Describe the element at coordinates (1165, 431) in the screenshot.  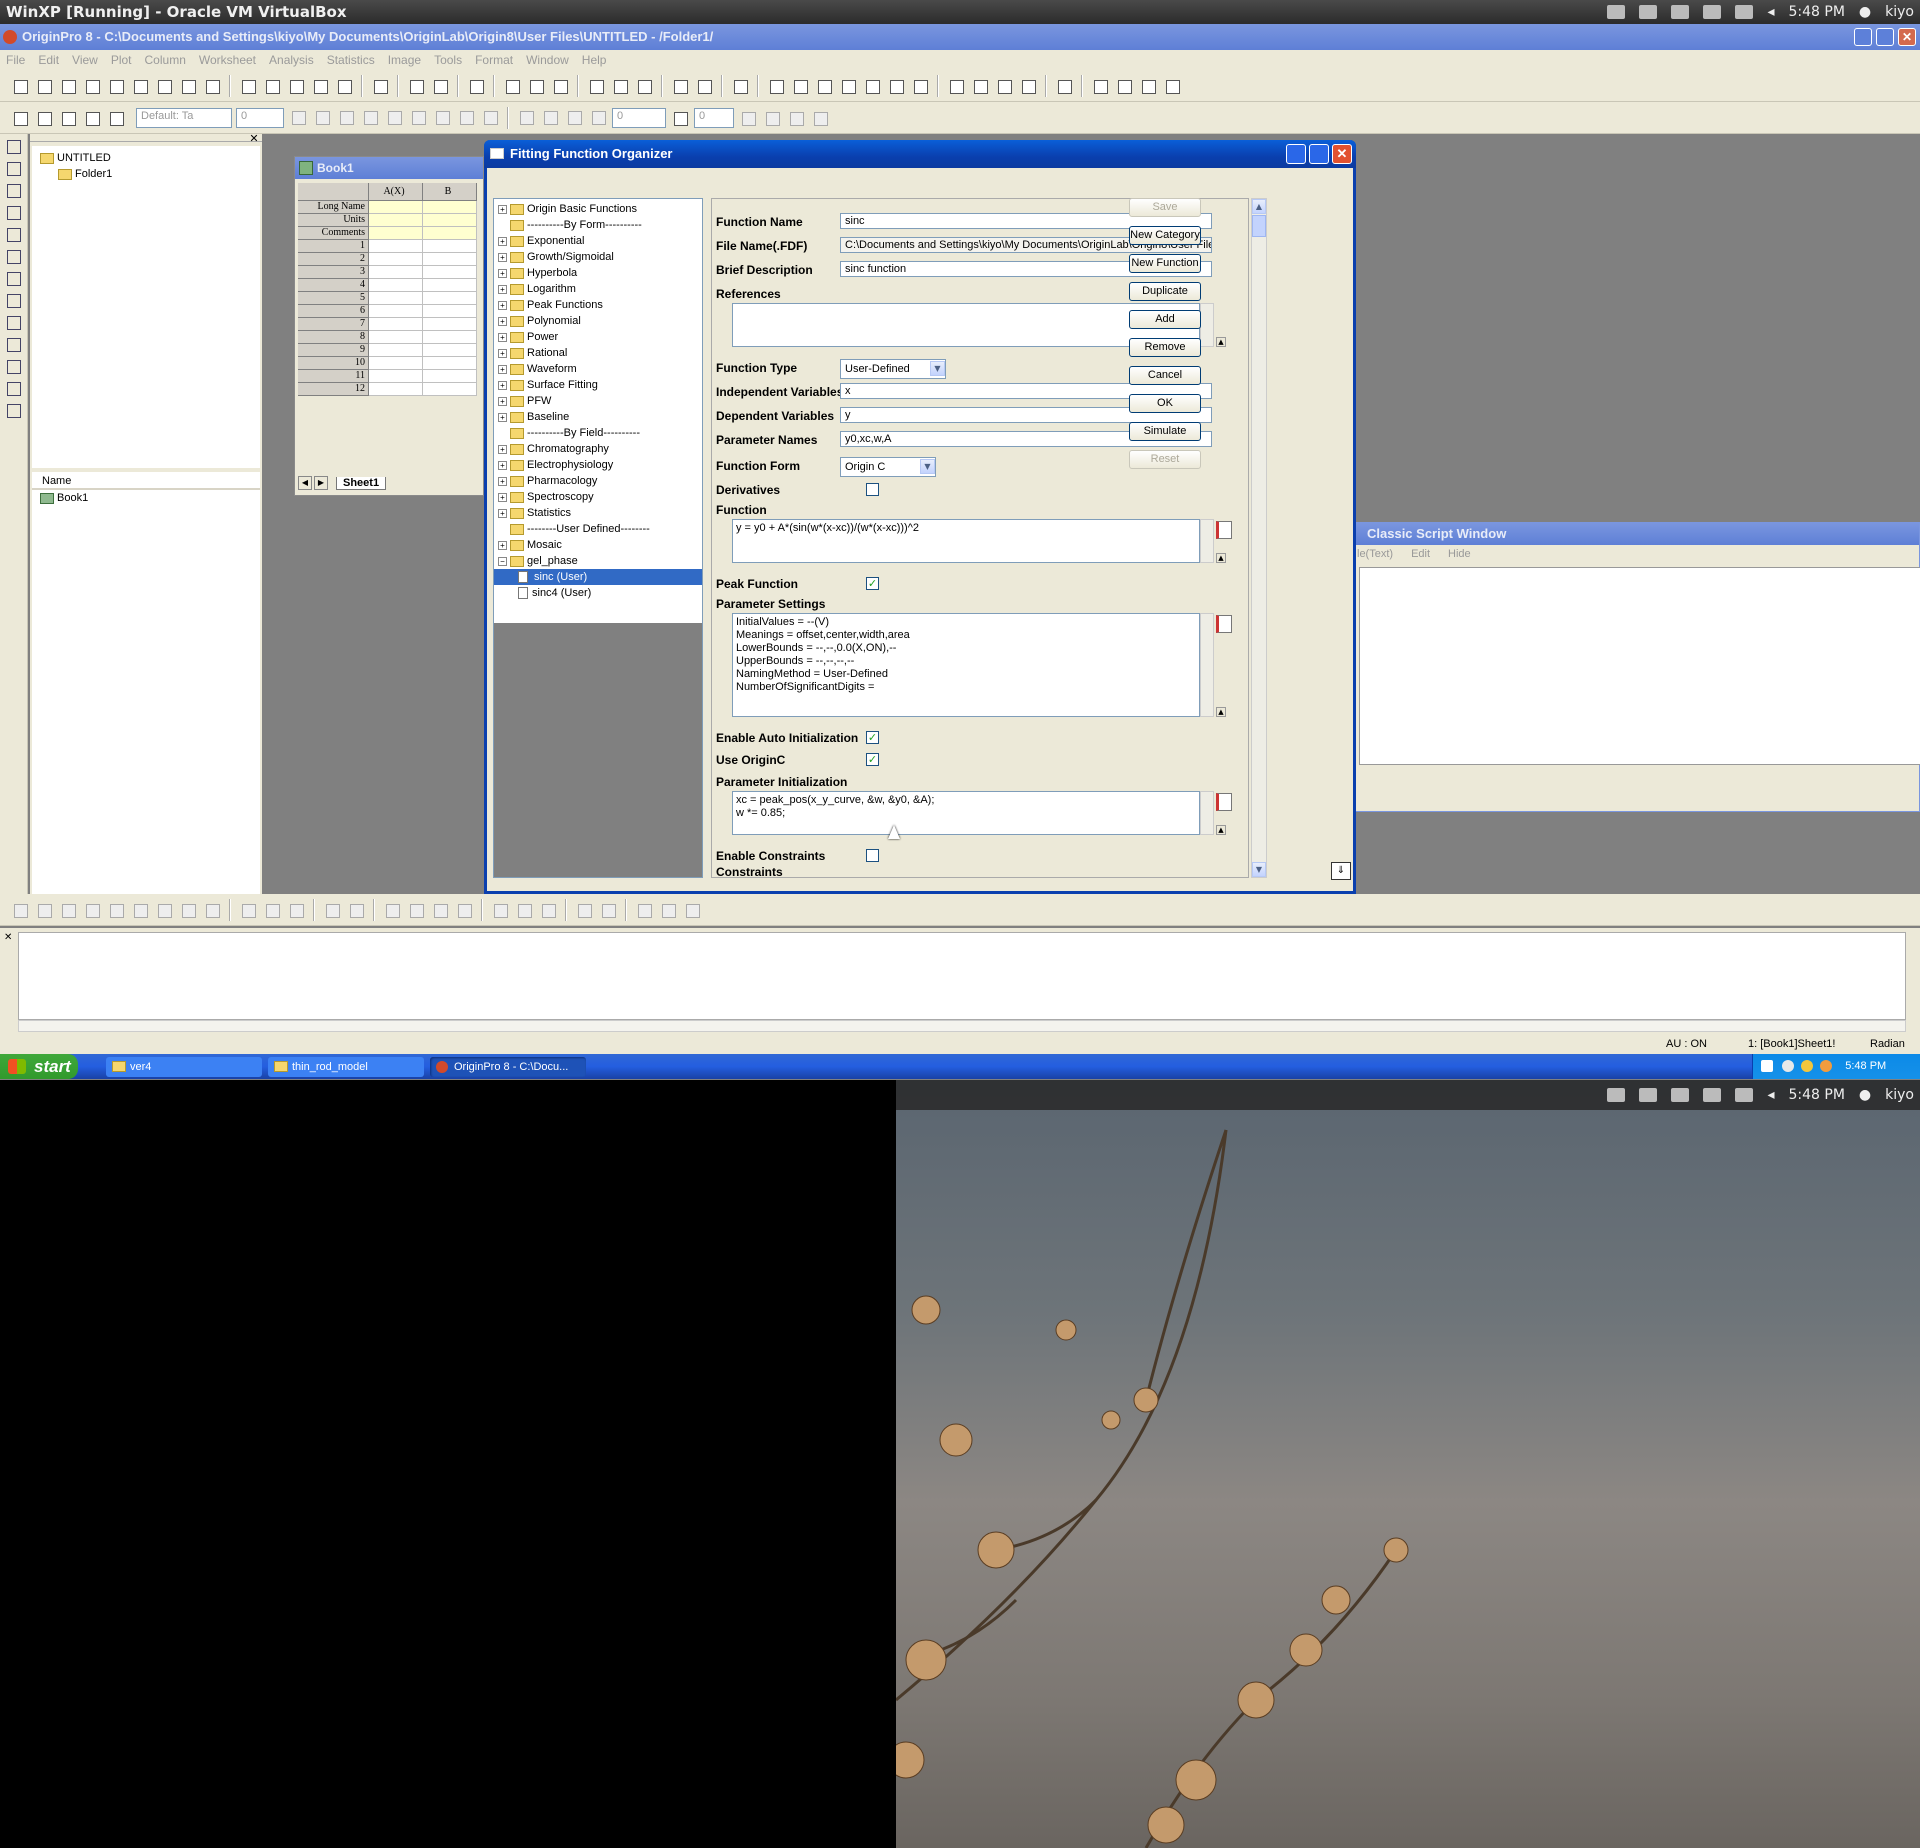
I see `simulate-button: Simulate` at that location.